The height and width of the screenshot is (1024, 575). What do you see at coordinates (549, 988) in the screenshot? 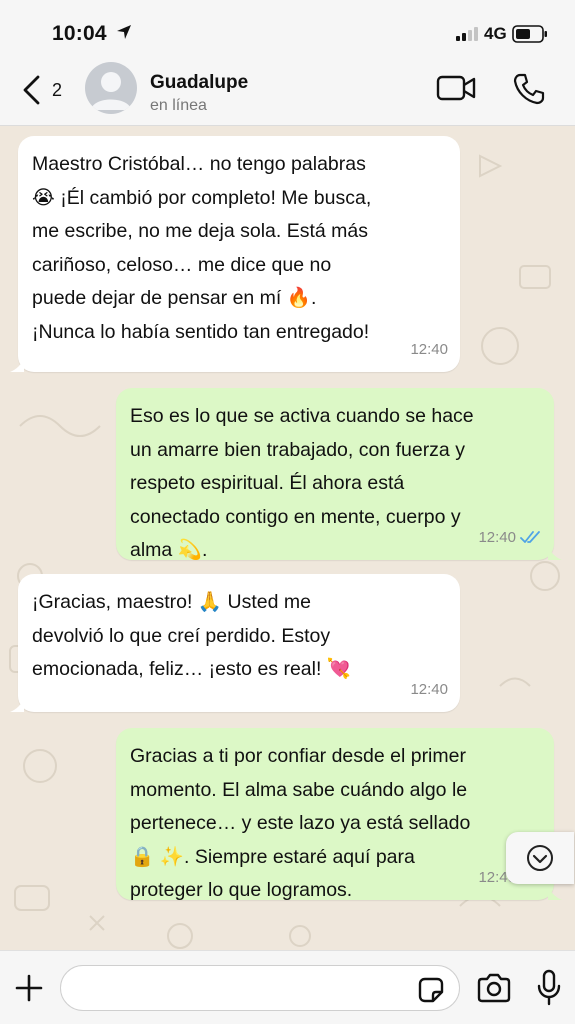
I see `microphone-icon` at bounding box center [549, 988].